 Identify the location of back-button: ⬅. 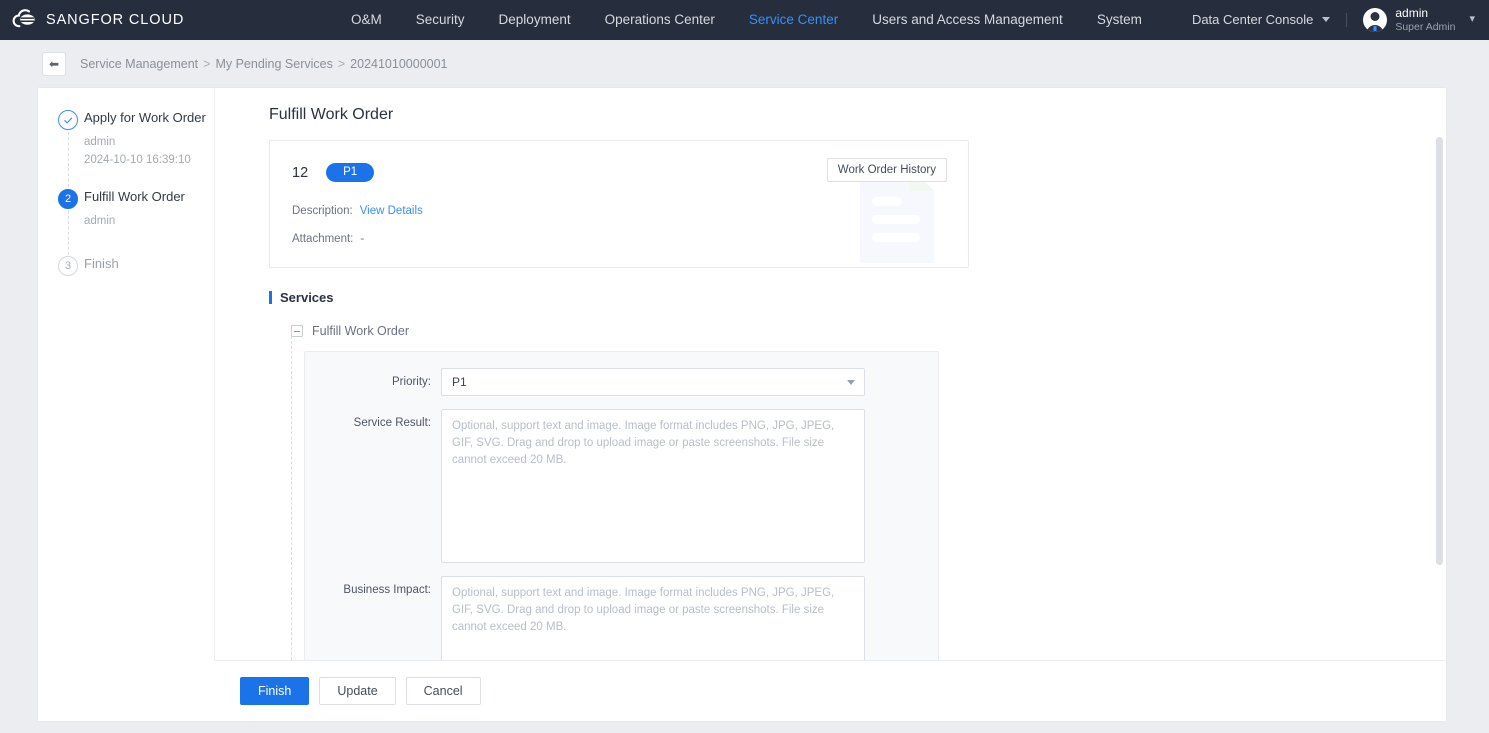
(54, 64).